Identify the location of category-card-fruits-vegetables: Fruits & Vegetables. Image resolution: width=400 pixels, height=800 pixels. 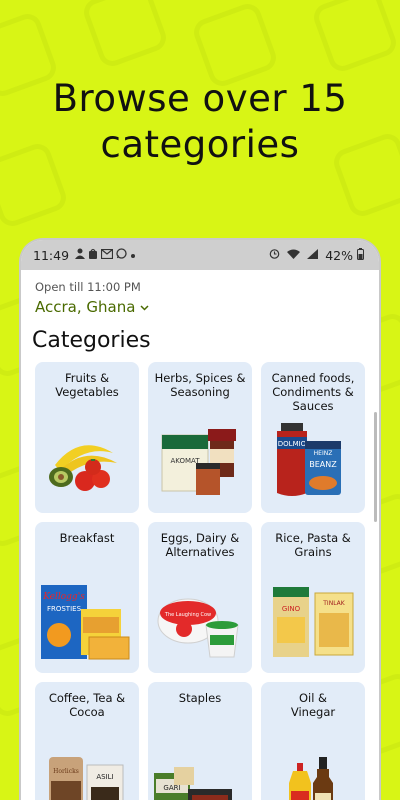
(87, 437).